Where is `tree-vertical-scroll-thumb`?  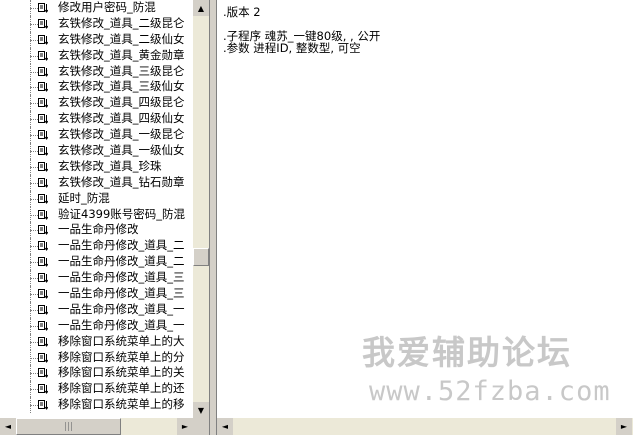
tree-vertical-scroll-thumb is located at coordinates (201, 257).